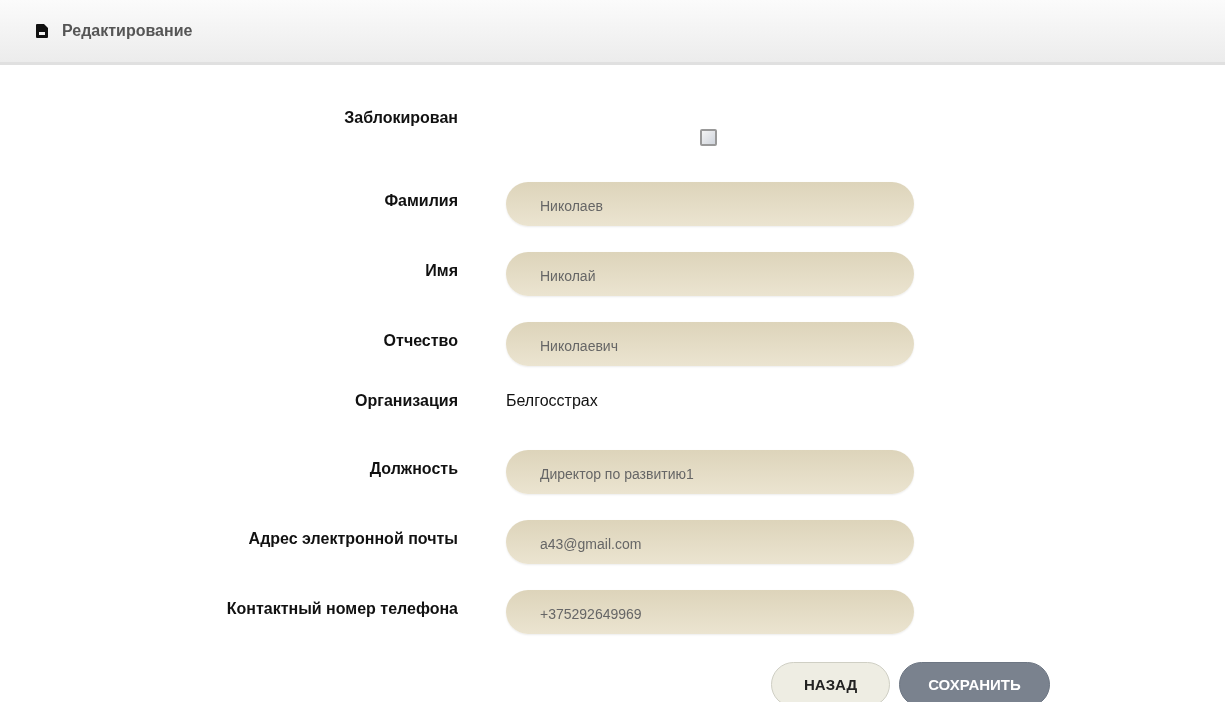 The image size is (1225, 702). I want to click on field-label: Должность, so click(413, 468).